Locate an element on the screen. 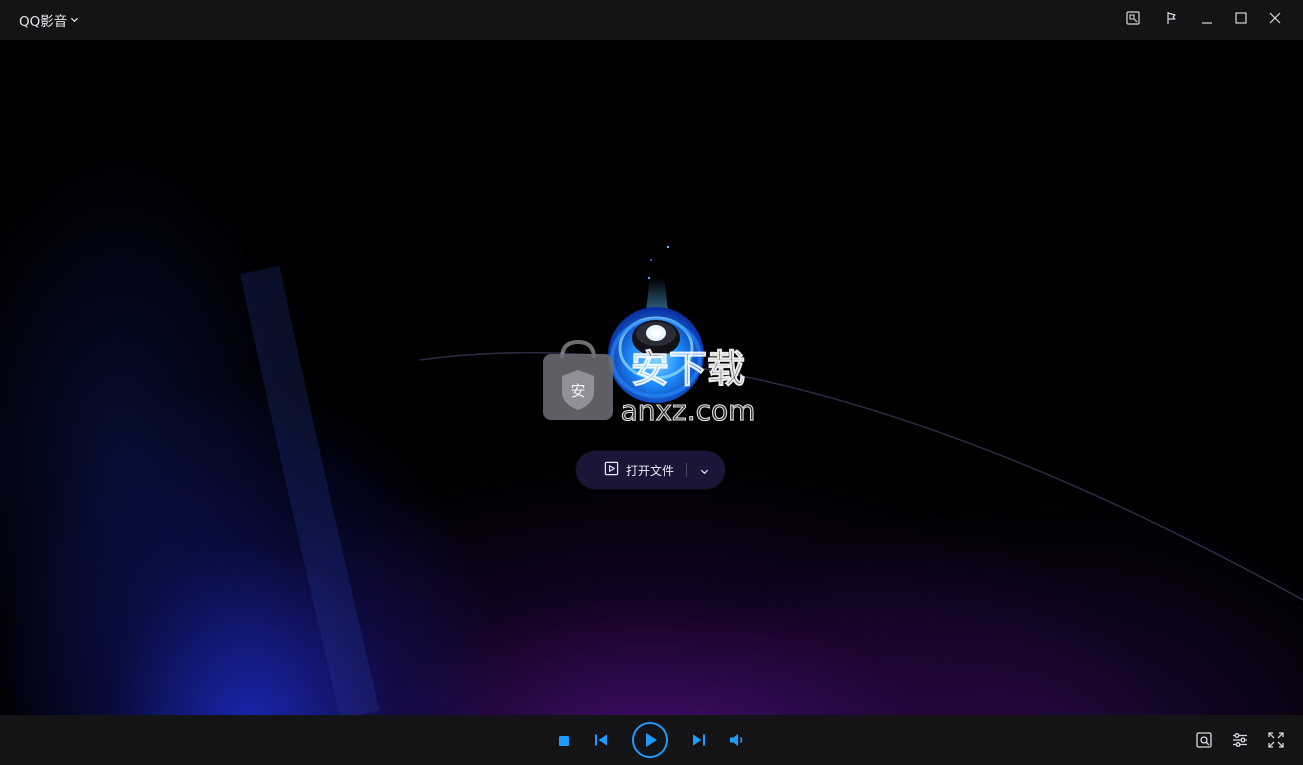 The image size is (1303, 765). title-bar: QQ影音 is located at coordinates (651, 20).